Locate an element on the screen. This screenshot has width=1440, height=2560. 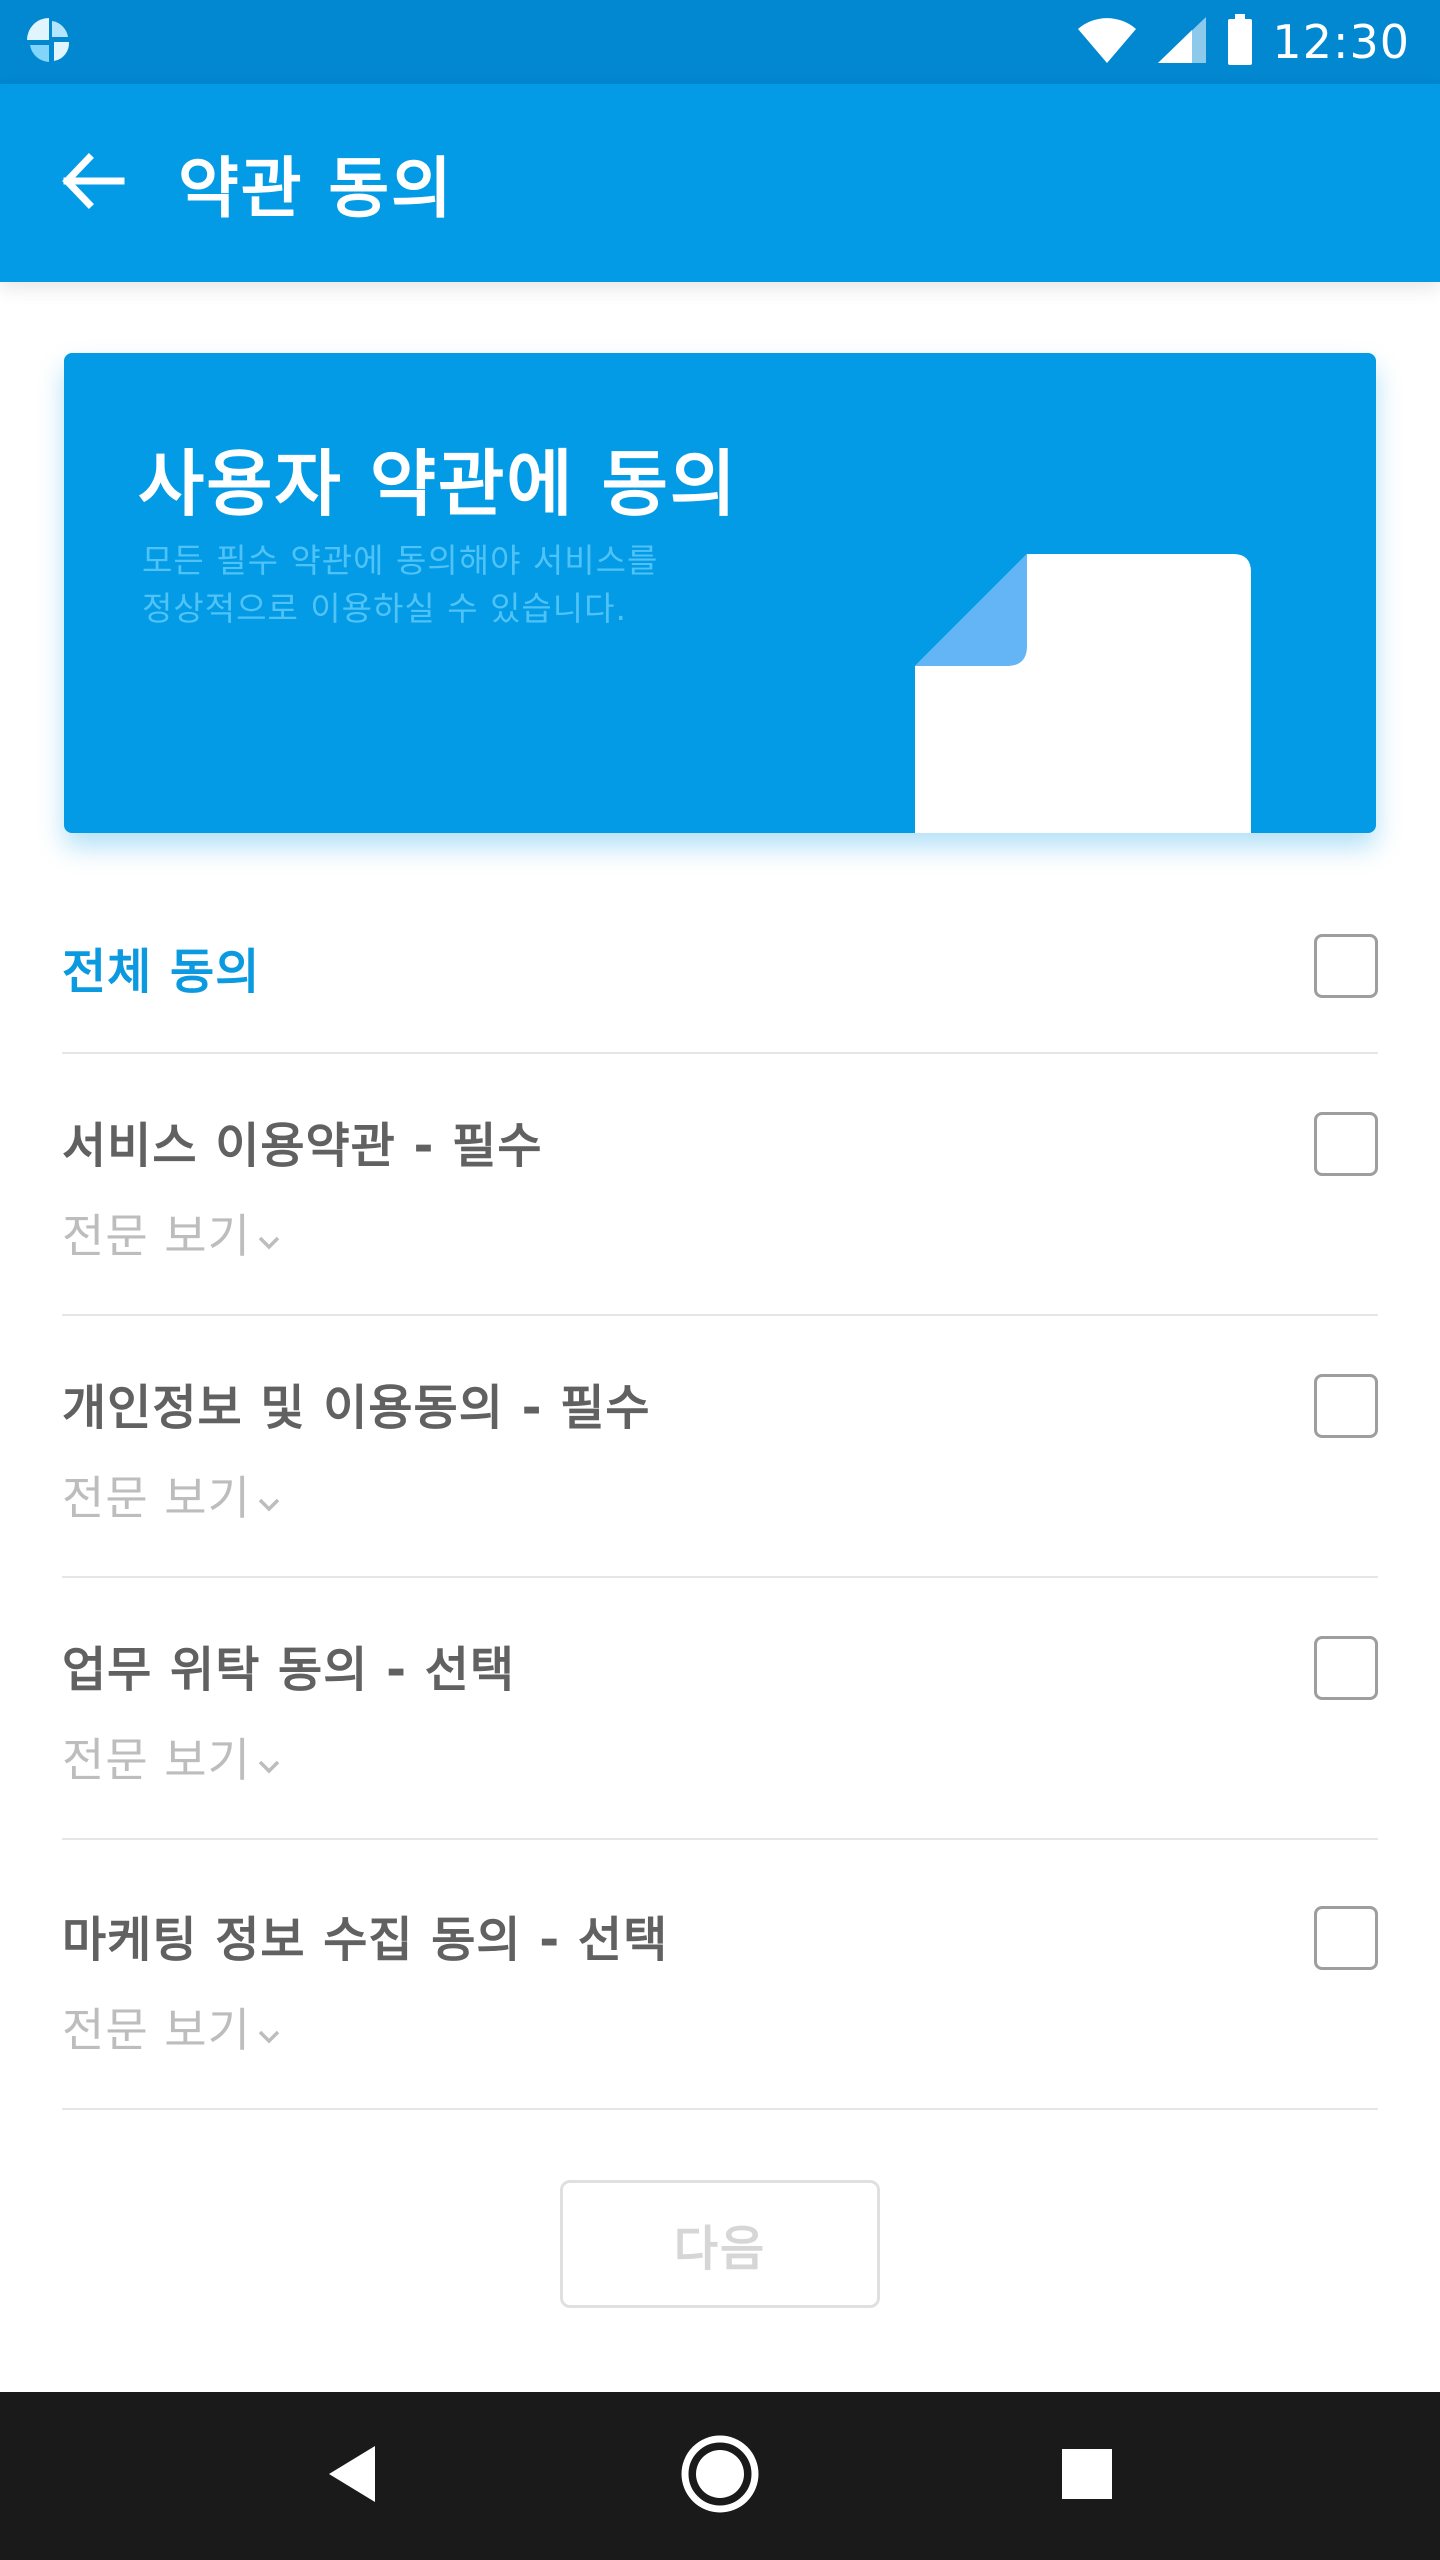
nav-recents-button is located at coordinates (1087, 2476).